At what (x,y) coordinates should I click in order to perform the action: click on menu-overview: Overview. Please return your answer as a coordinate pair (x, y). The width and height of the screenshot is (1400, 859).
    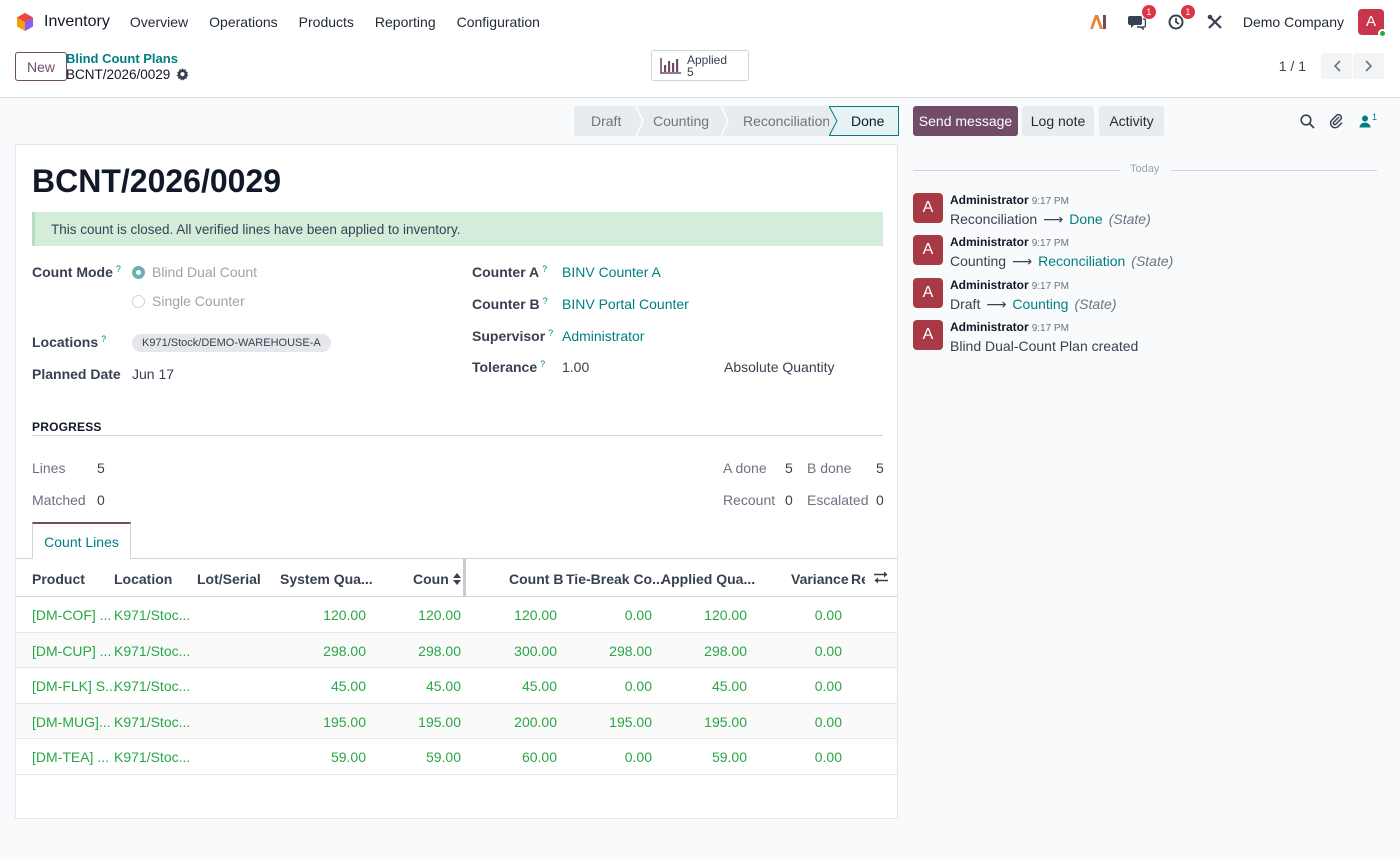
    Looking at the image, I should click on (159, 22).